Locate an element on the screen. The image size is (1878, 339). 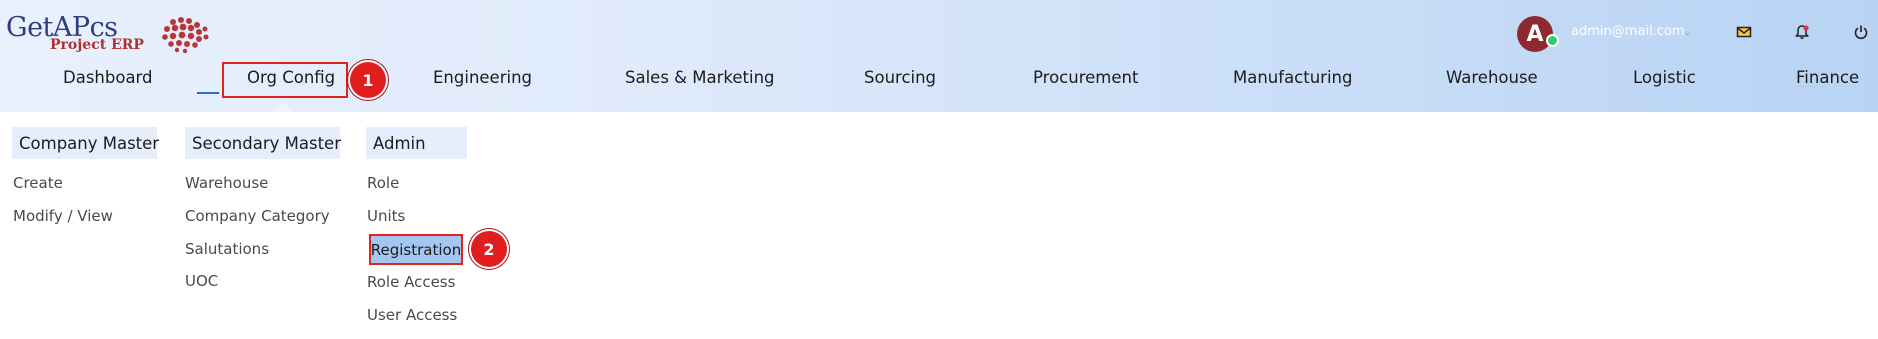
nav-manufacturing: Manufacturing is located at coordinates (1292, 80).